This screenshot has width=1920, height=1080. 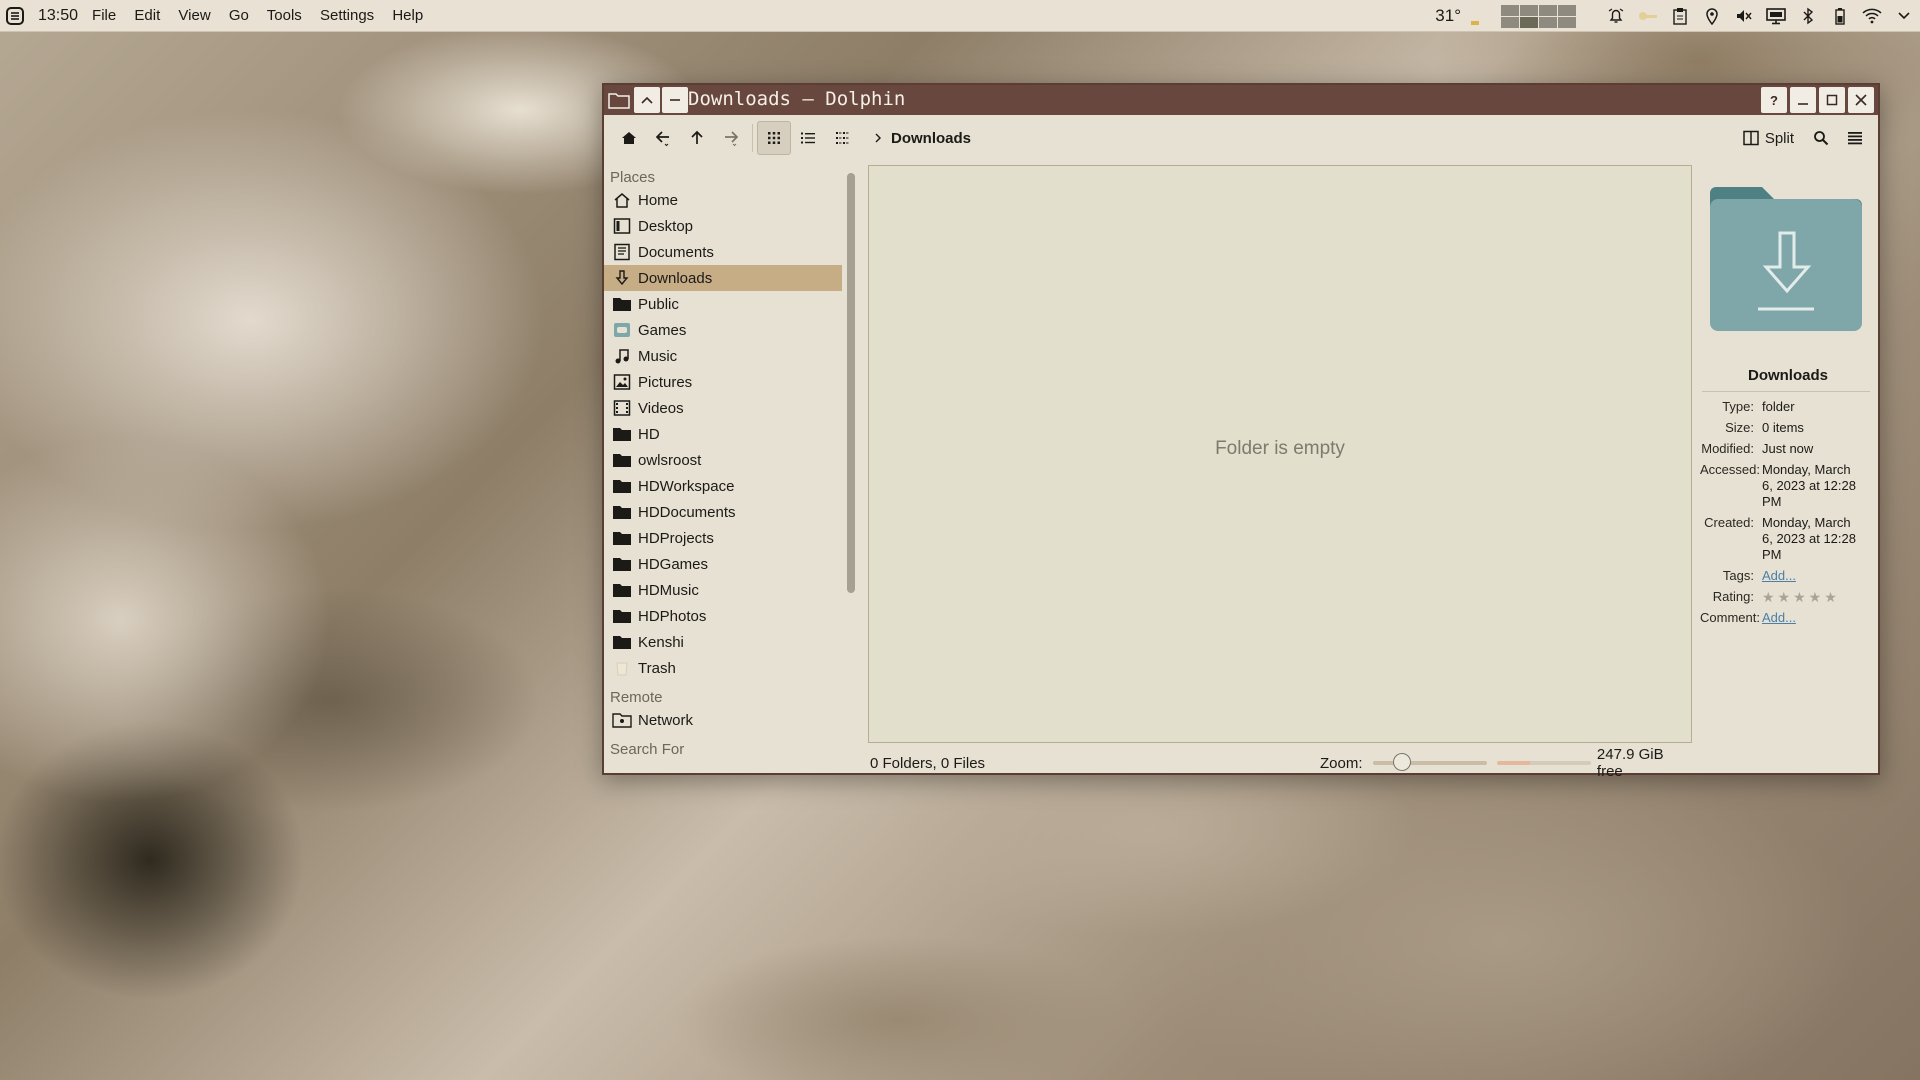 I want to click on home-icon, so click(x=622, y=200).